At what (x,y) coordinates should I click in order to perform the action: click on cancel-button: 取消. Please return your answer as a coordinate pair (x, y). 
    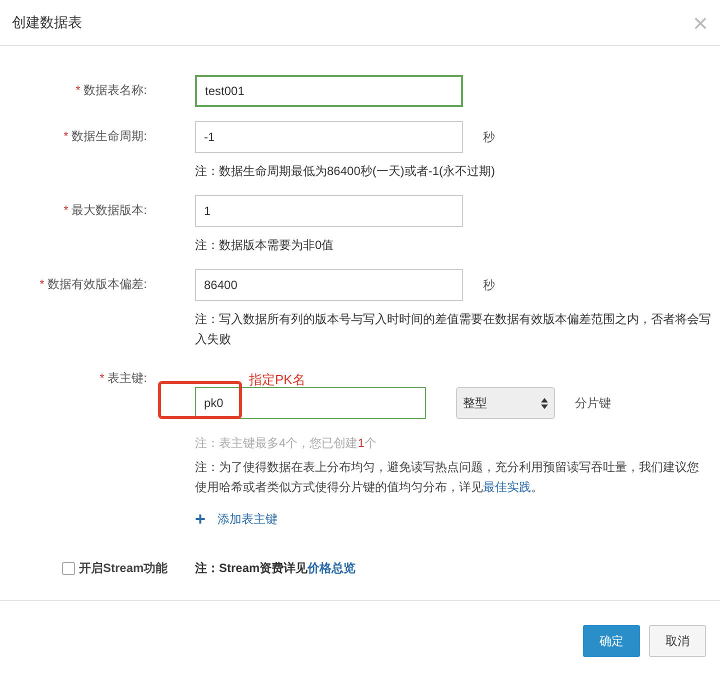
    Looking at the image, I should click on (677, 641).